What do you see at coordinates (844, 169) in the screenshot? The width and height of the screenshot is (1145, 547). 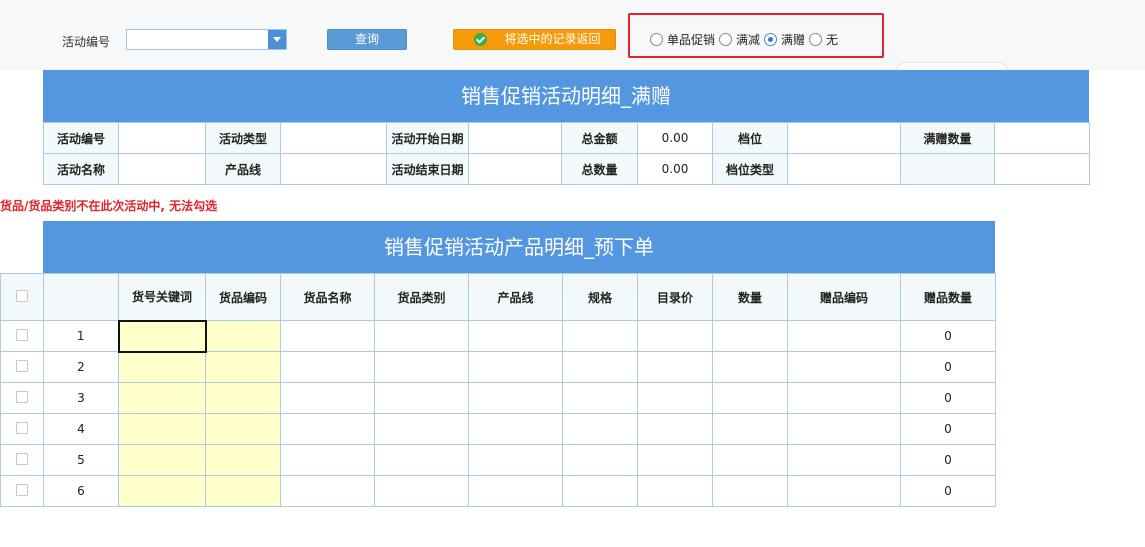 I see `tier-type-value` at bounding box center [844, 169].